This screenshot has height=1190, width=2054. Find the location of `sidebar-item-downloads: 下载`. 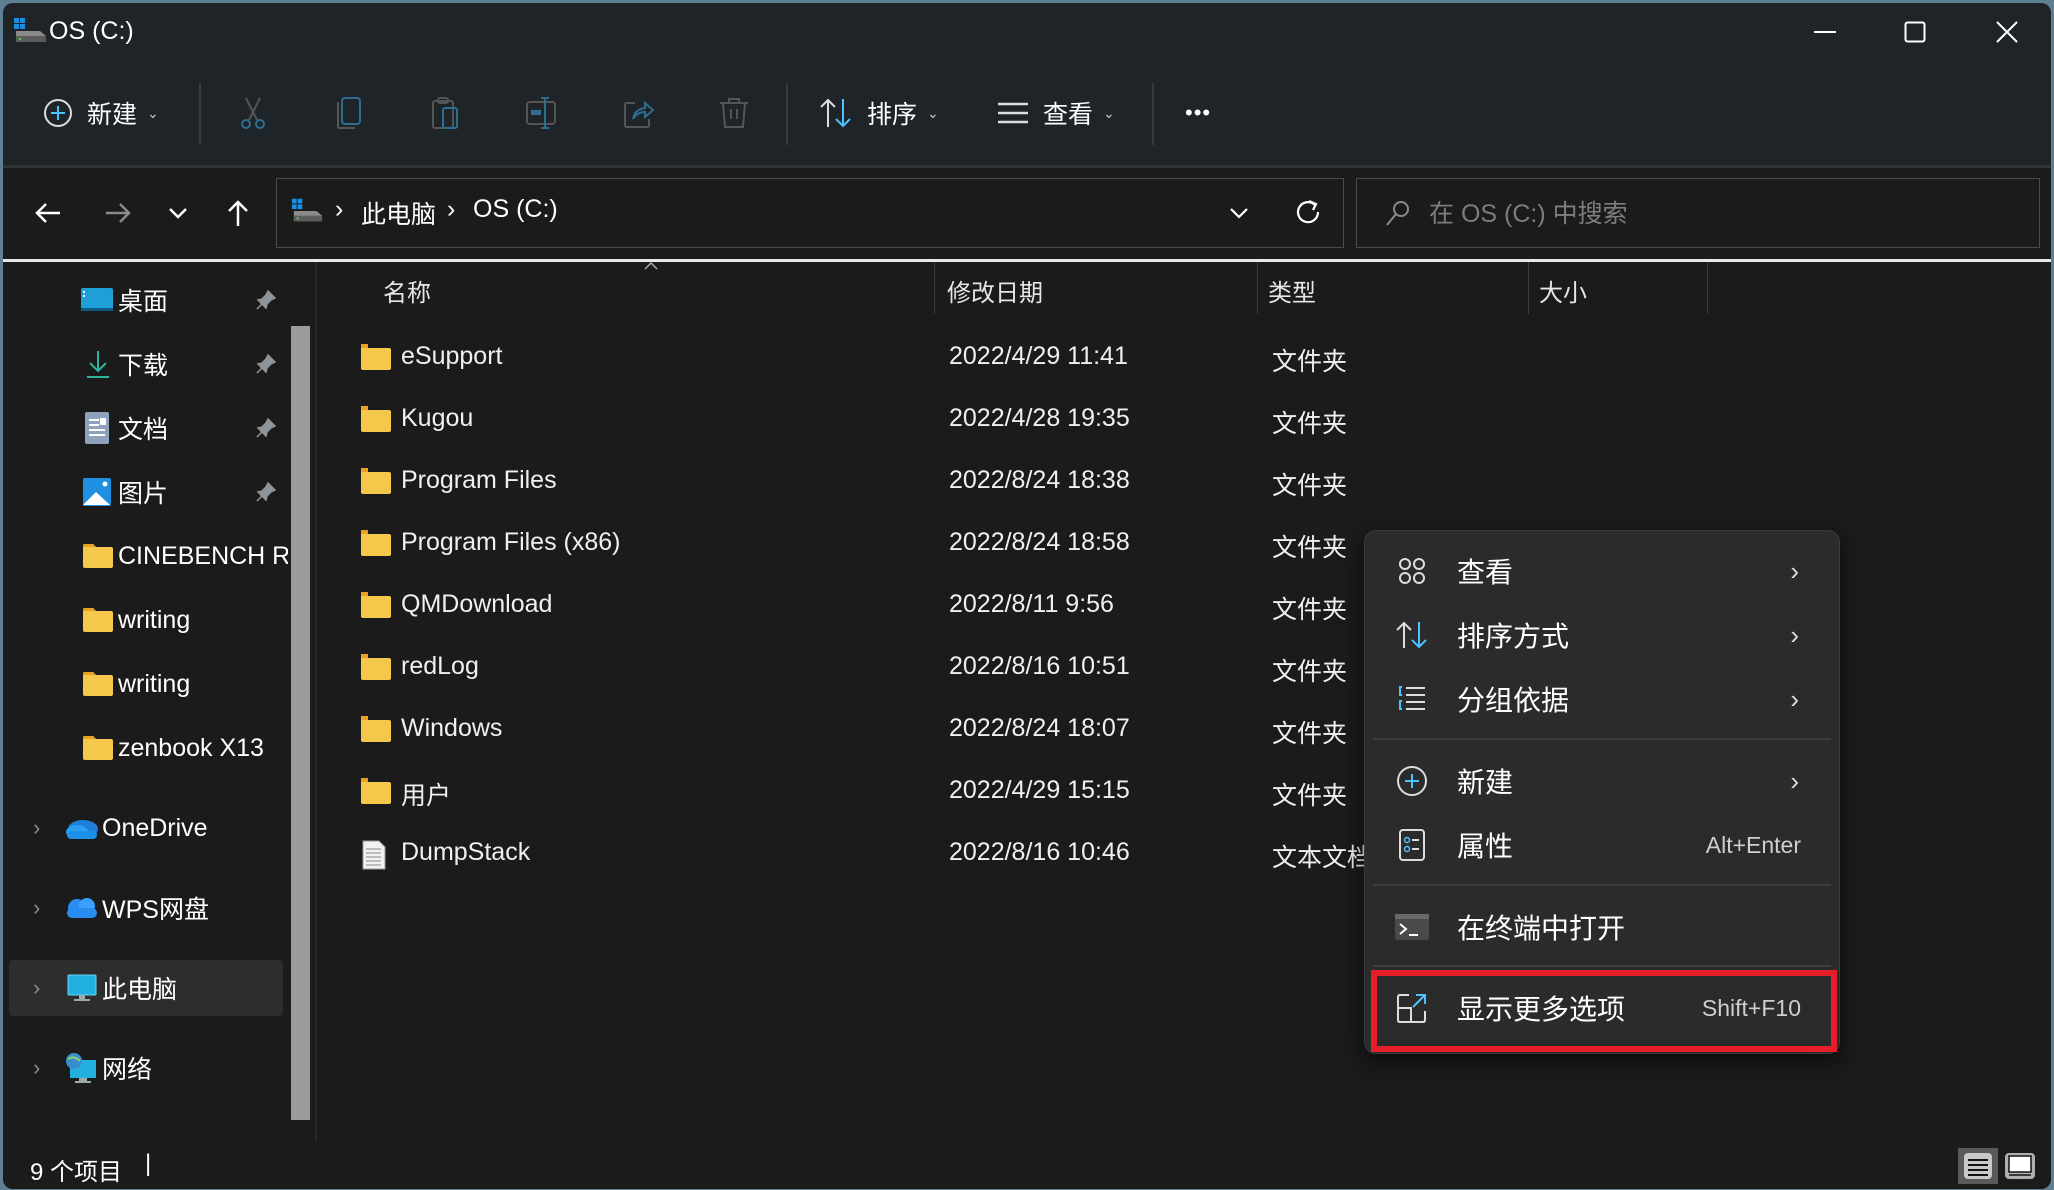

sidebar-item-downloads: 下载 is located at coordinates (146, 364).